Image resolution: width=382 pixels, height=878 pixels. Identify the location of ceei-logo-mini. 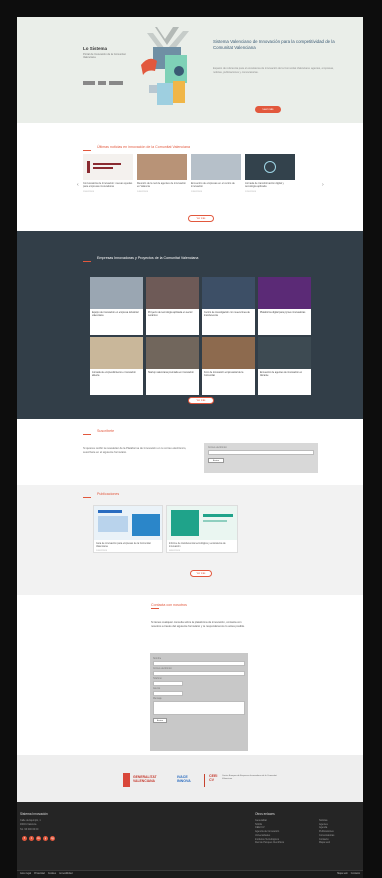
(116, 83).